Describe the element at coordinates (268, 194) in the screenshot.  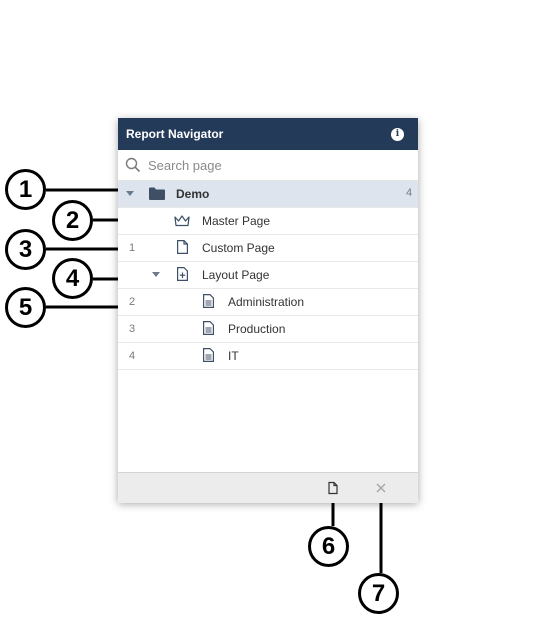
I see `tree-row-demo: Demo 4` at that location.